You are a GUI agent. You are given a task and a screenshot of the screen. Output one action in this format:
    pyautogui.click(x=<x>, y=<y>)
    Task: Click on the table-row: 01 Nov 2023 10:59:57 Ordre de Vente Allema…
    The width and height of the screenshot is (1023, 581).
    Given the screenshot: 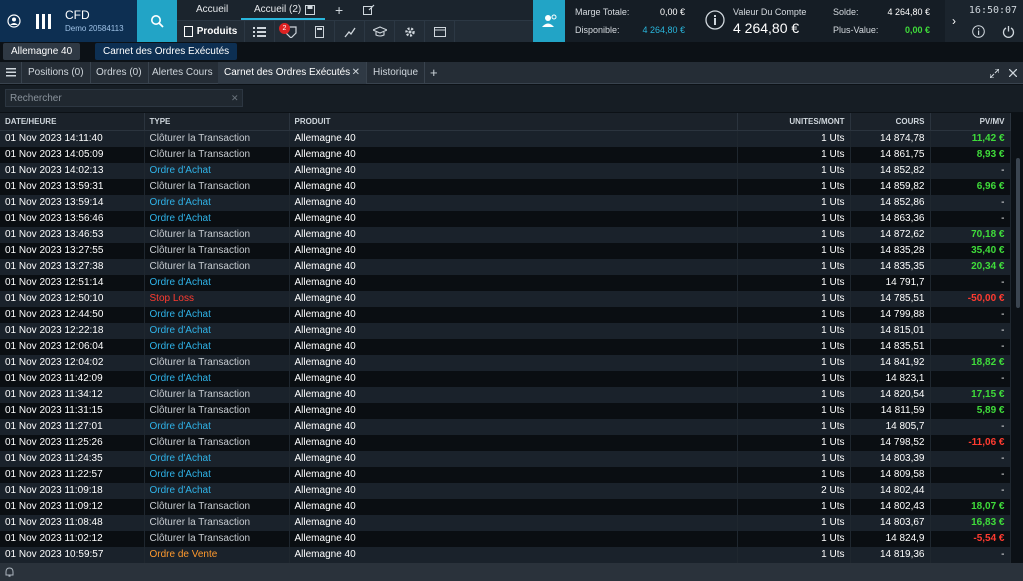 What is the action you would take?
    pyautogui.click(x=505, y=554)
    